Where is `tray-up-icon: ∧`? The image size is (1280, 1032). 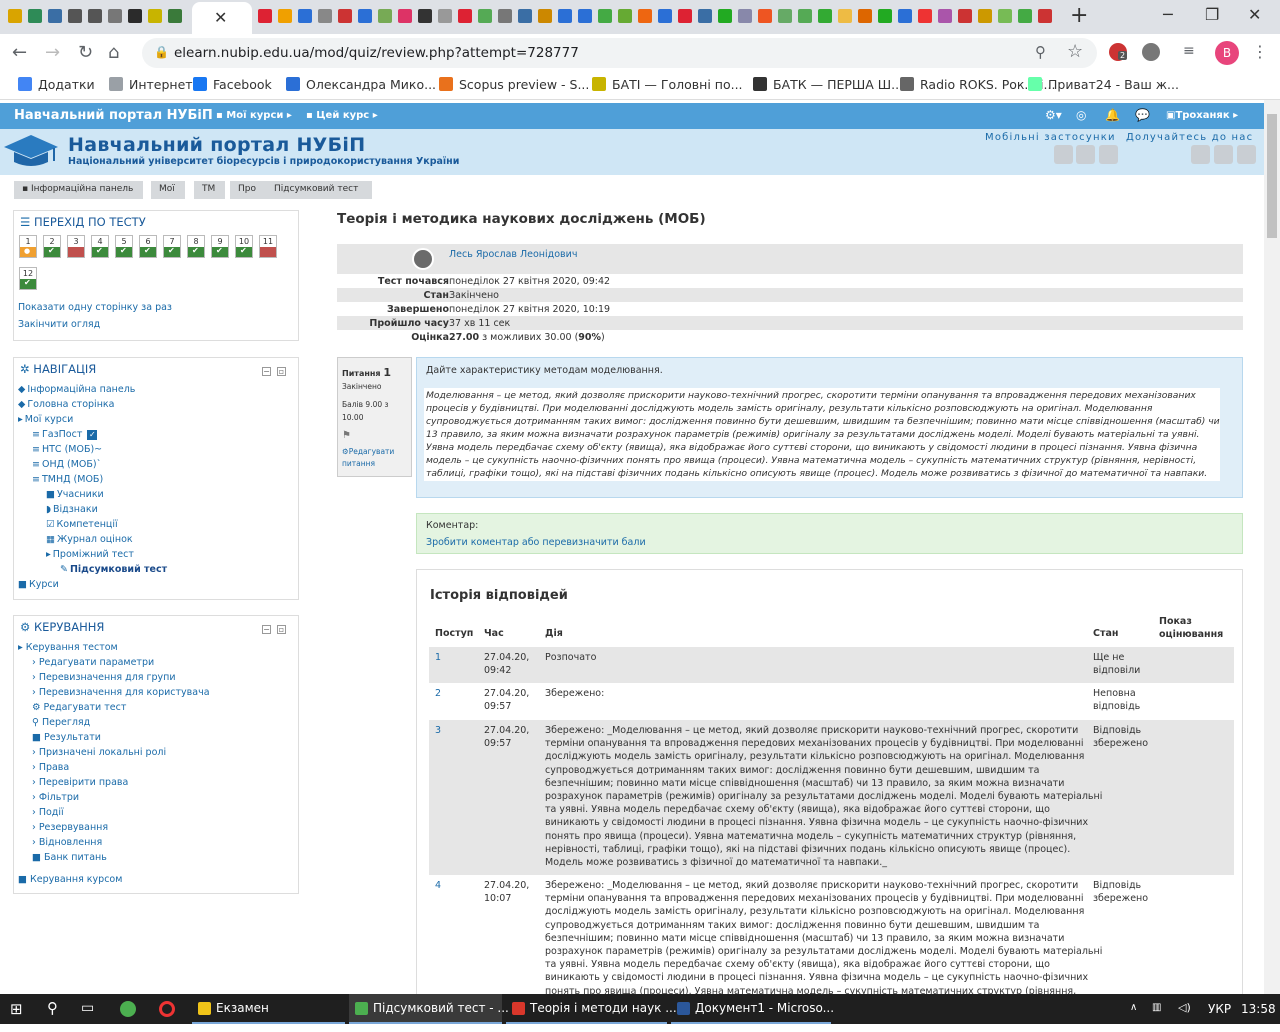
tray-up-icon: ∧ is located at coordinates (1133, 1017).